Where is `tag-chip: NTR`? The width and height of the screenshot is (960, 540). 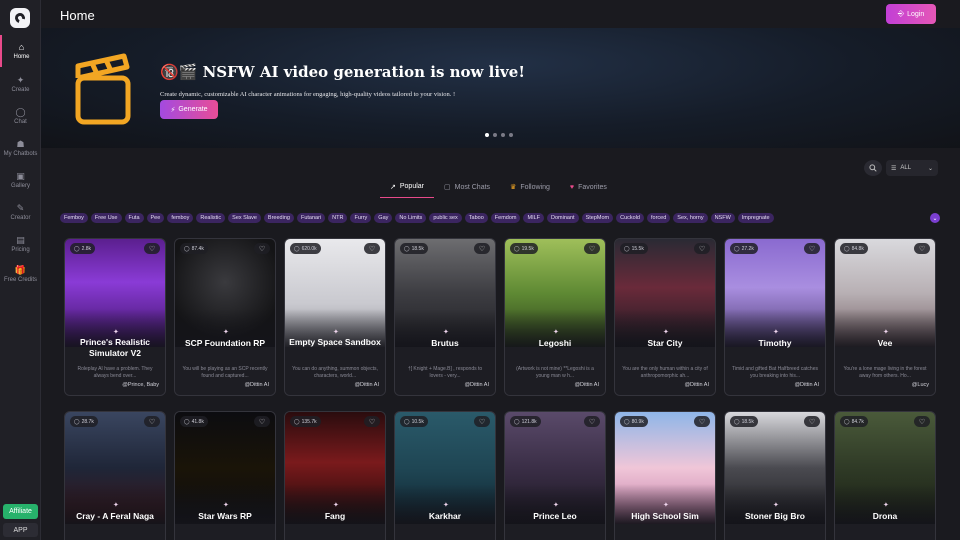 tag-chip: NTR is located at coordinates (338, 218).